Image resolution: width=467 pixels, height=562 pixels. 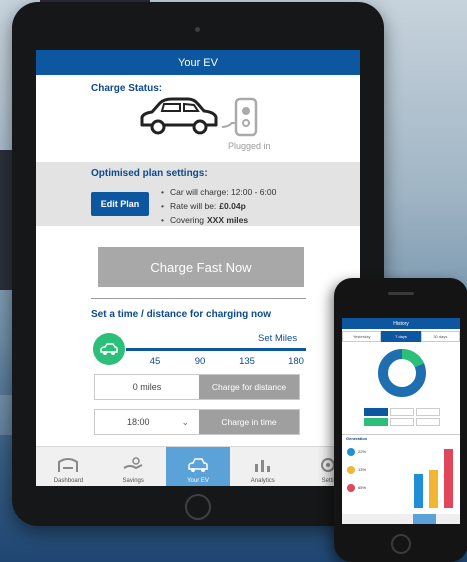 I want to click on set-charging-title: Set a time / distance for charging now, so click(x=181, y=314).